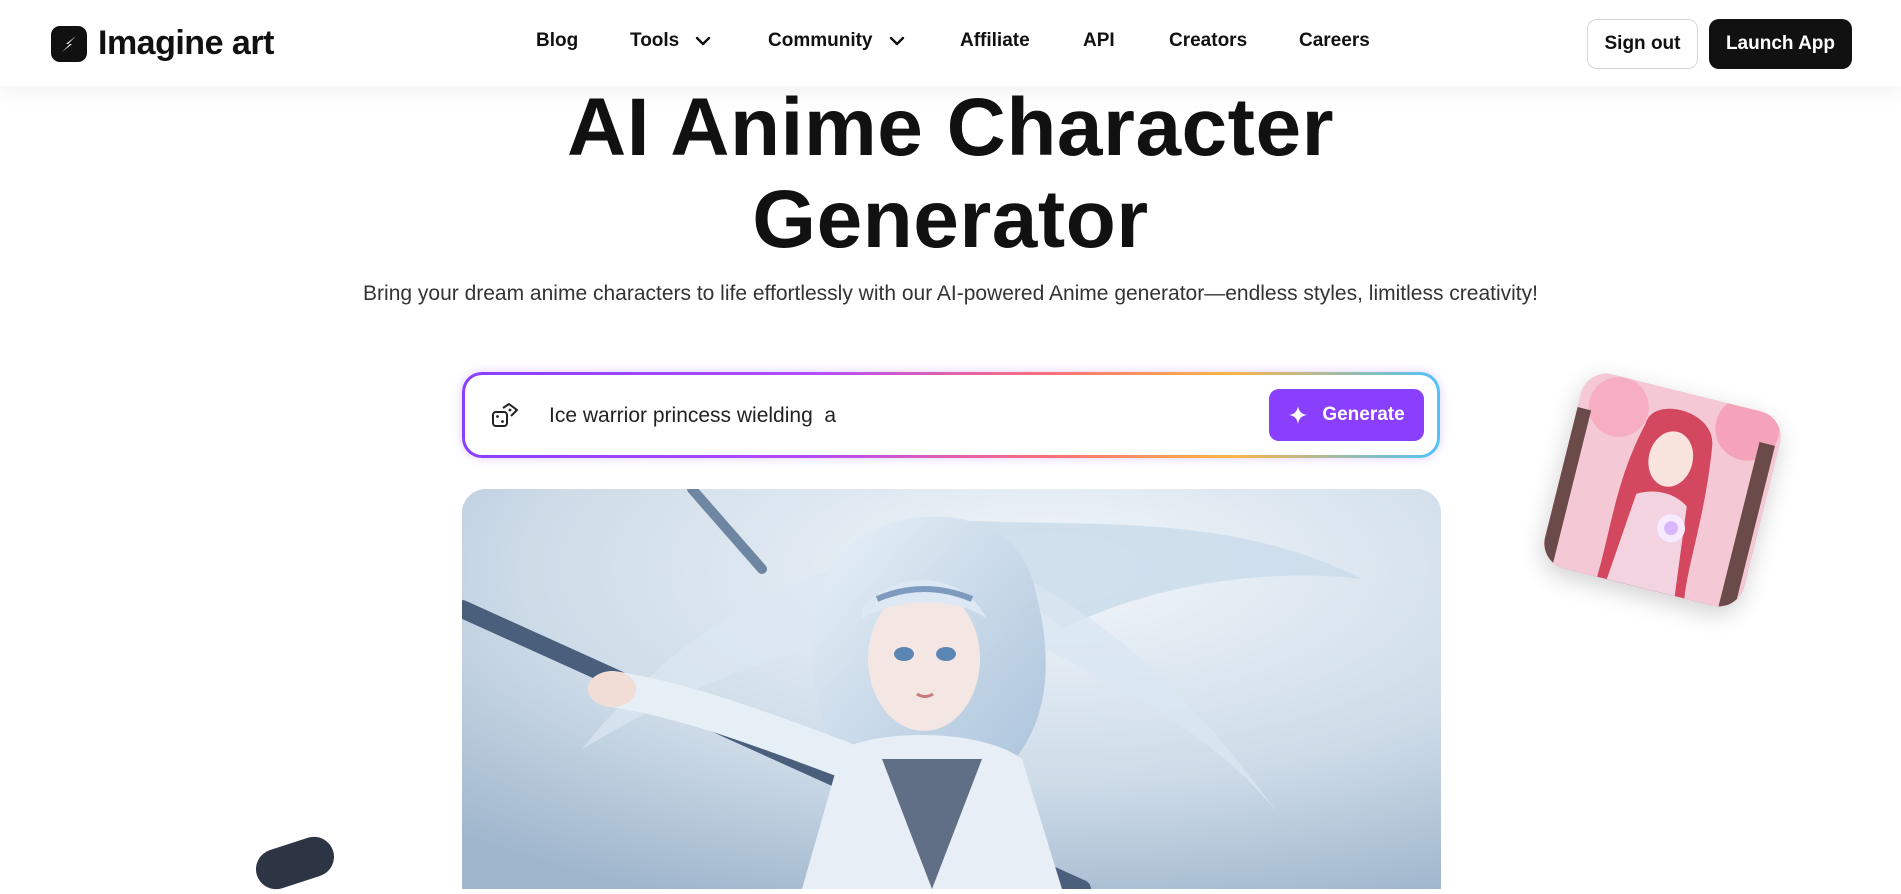 The height and width of the screenshot is (894, 1901). Describe the element at coordinates (505, 416) in the screenshot. I see `dice-icon` at that location.